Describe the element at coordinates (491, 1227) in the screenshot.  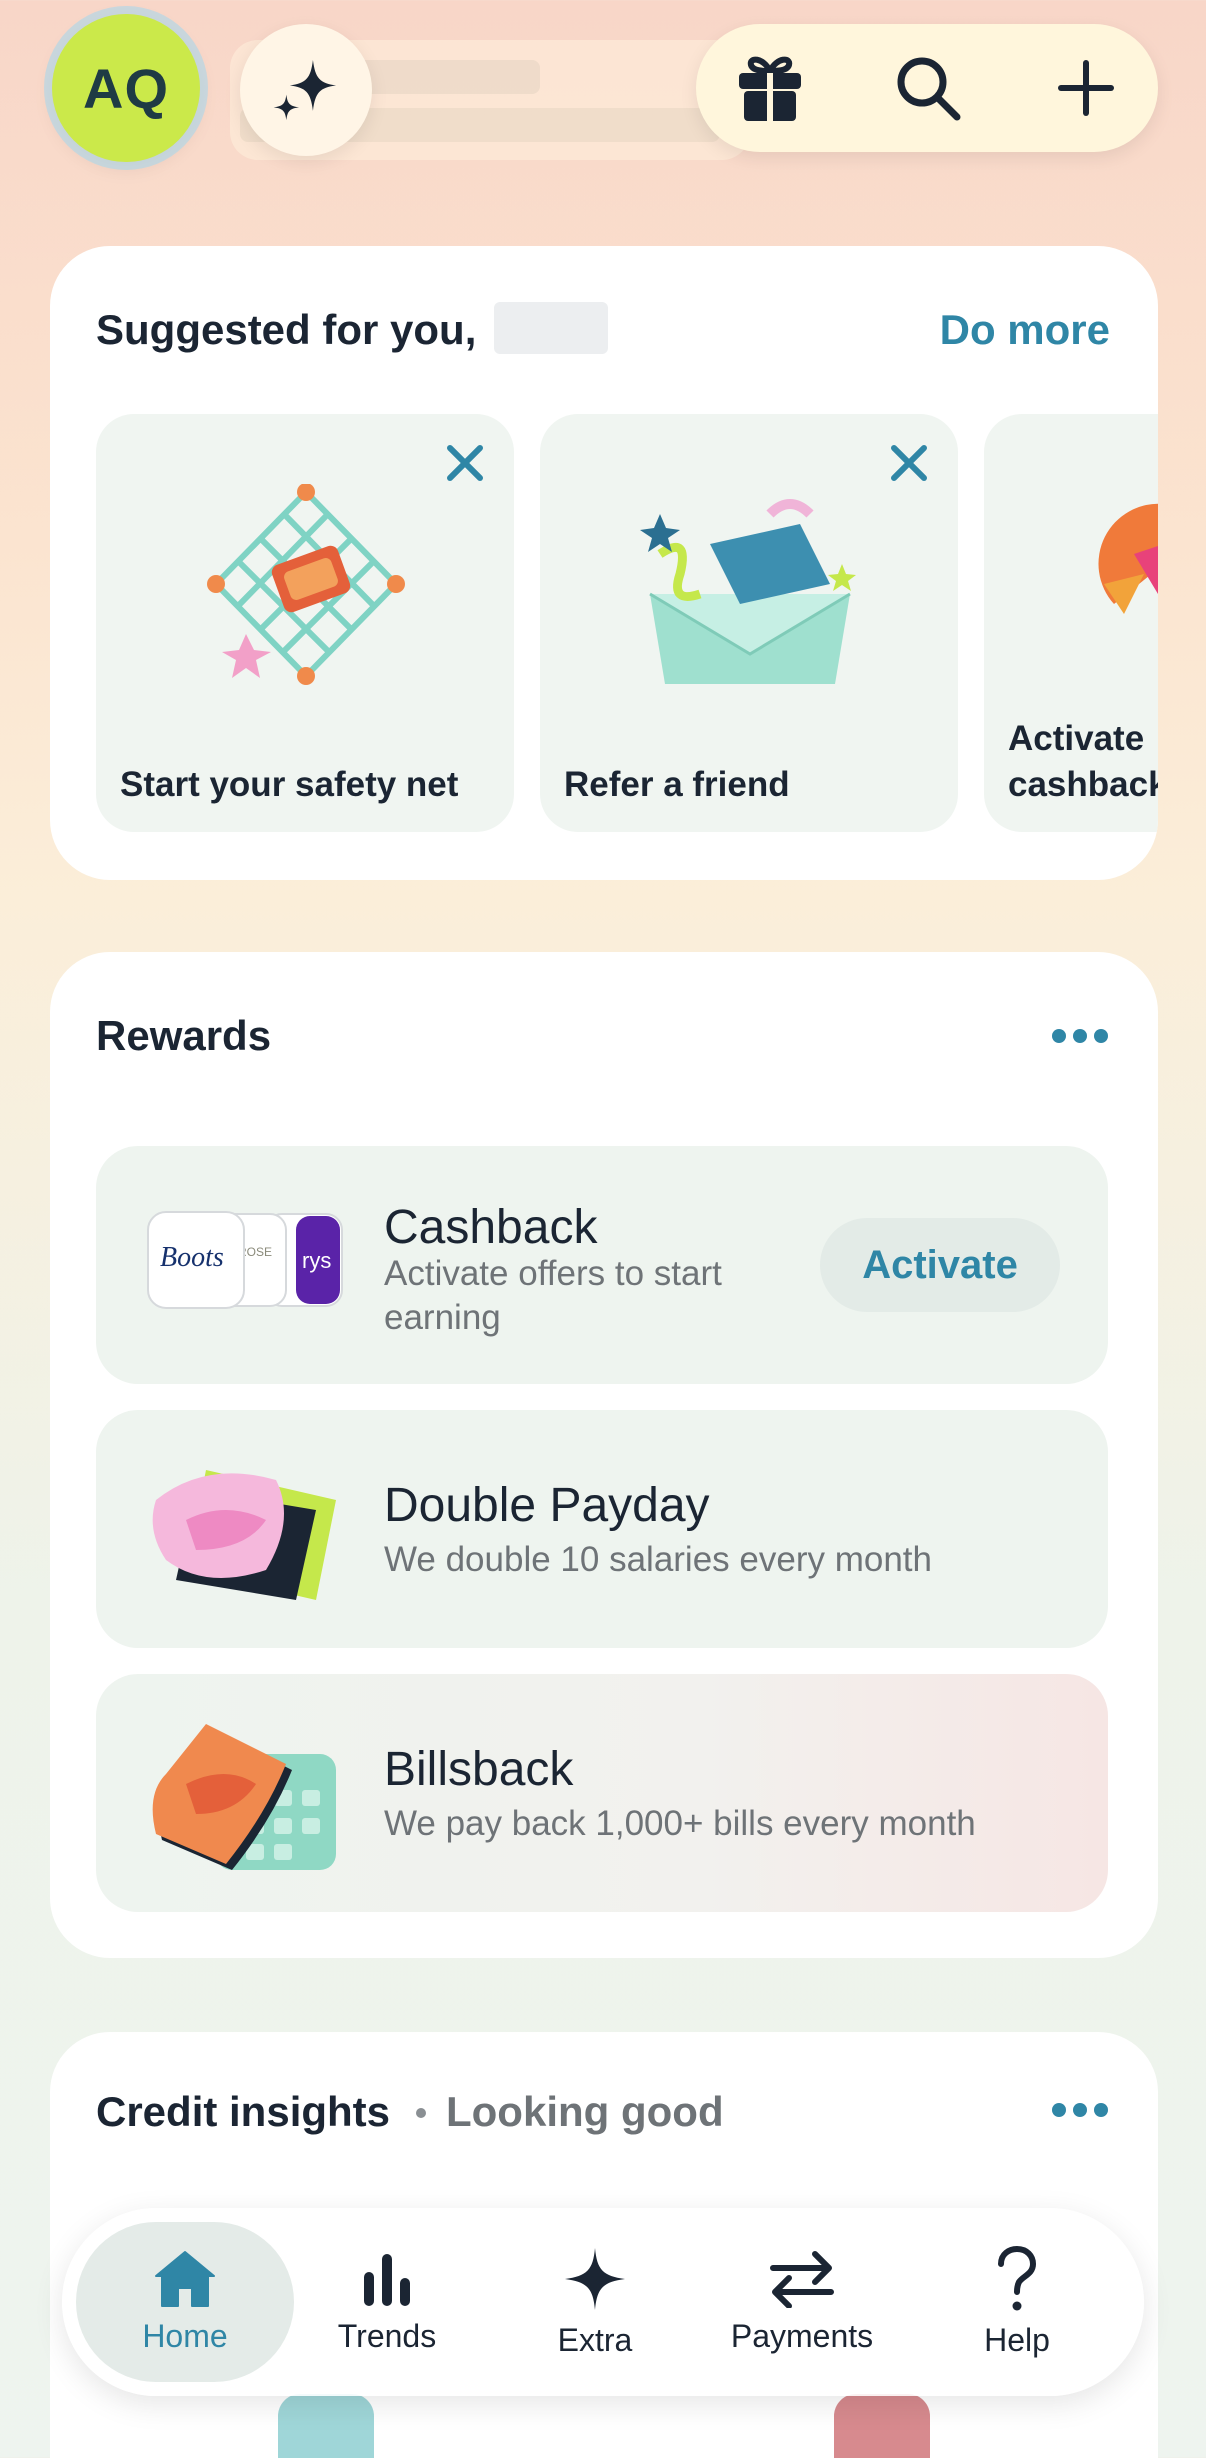
I see `reward-title: Cashback` at that location.